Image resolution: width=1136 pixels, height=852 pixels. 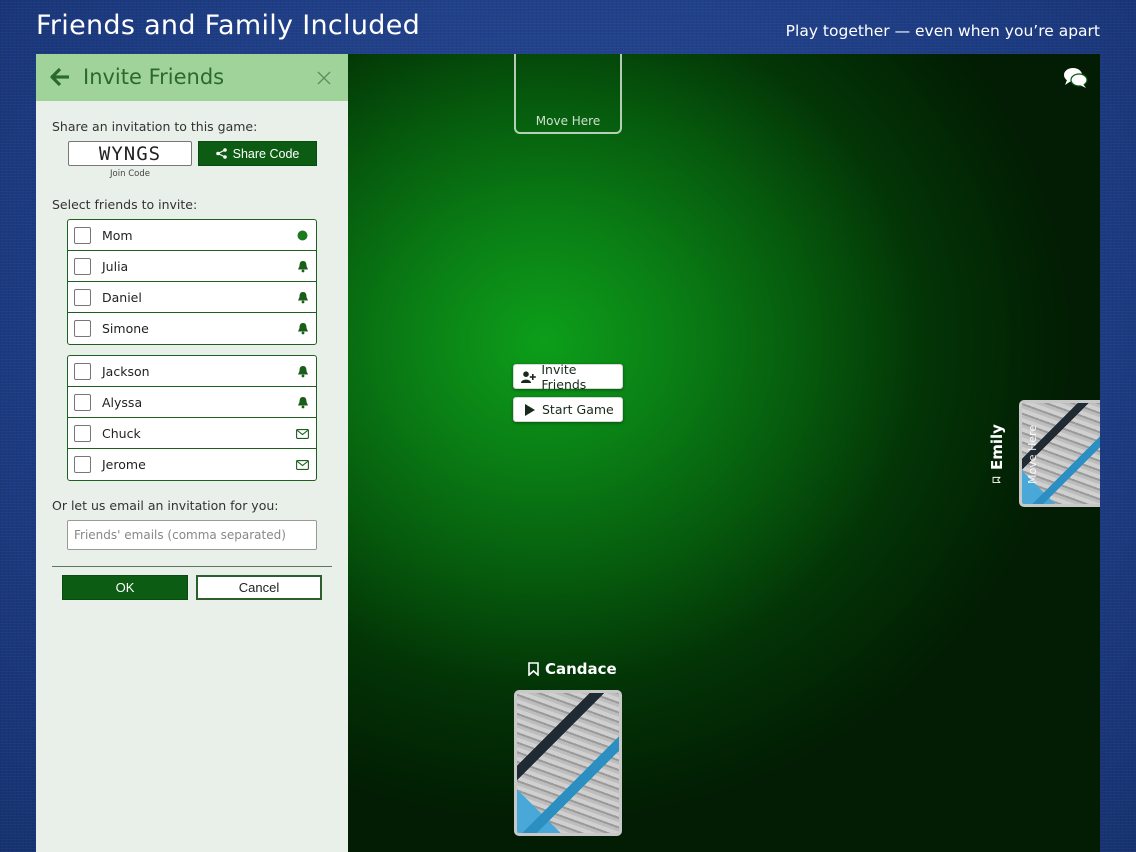 What do you see at coordinates (126, 371) in the screenshot?
I see `friend-name: Jackson` at bounding box center [126, 371].